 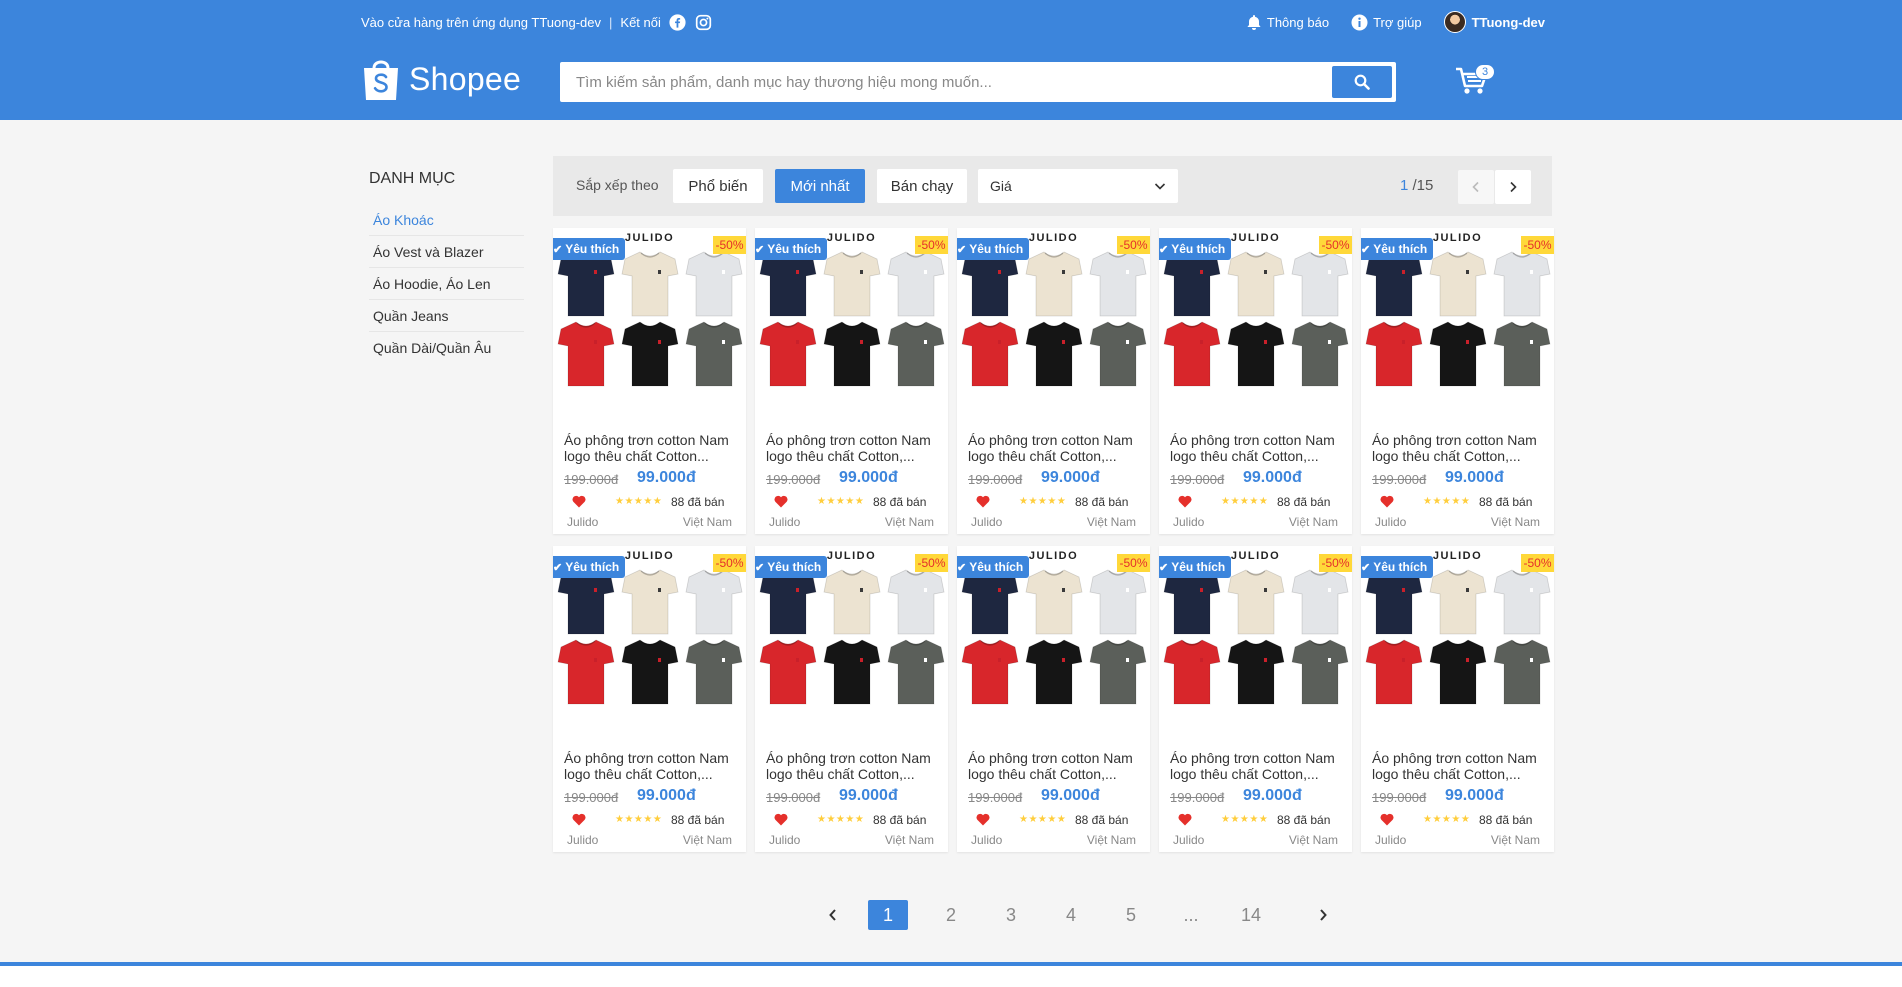 I want to click on pagination-prev-button, so click(x=833, y=915).